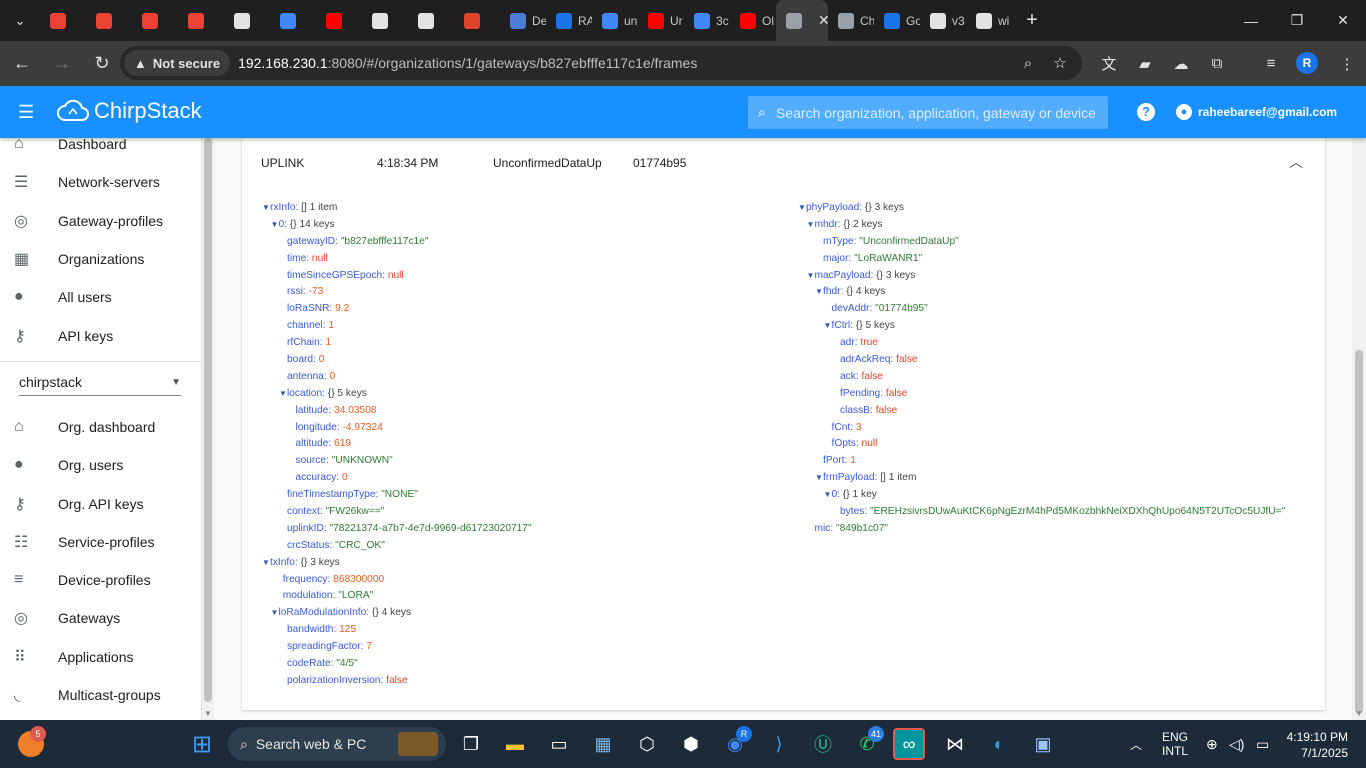 Image resolution: width=1366 pixels, height=768 pixels. What do you see at coordinates (515, 744) in the screenshot?
I see `file-explorer-icon: ▬` at bounding box center [515, 744].